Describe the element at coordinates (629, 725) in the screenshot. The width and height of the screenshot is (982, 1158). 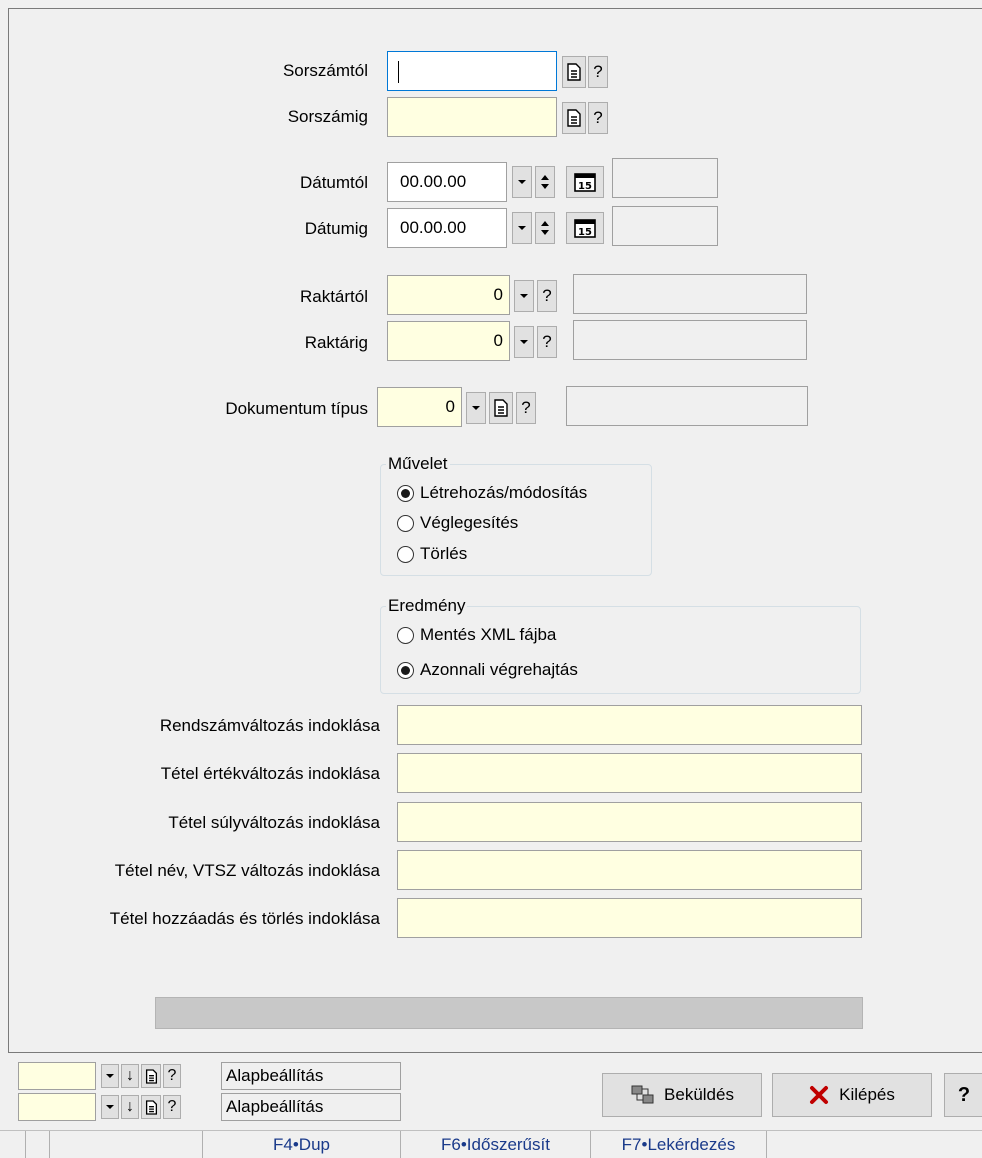
I see `rendszamvaltozas-input` at that location.